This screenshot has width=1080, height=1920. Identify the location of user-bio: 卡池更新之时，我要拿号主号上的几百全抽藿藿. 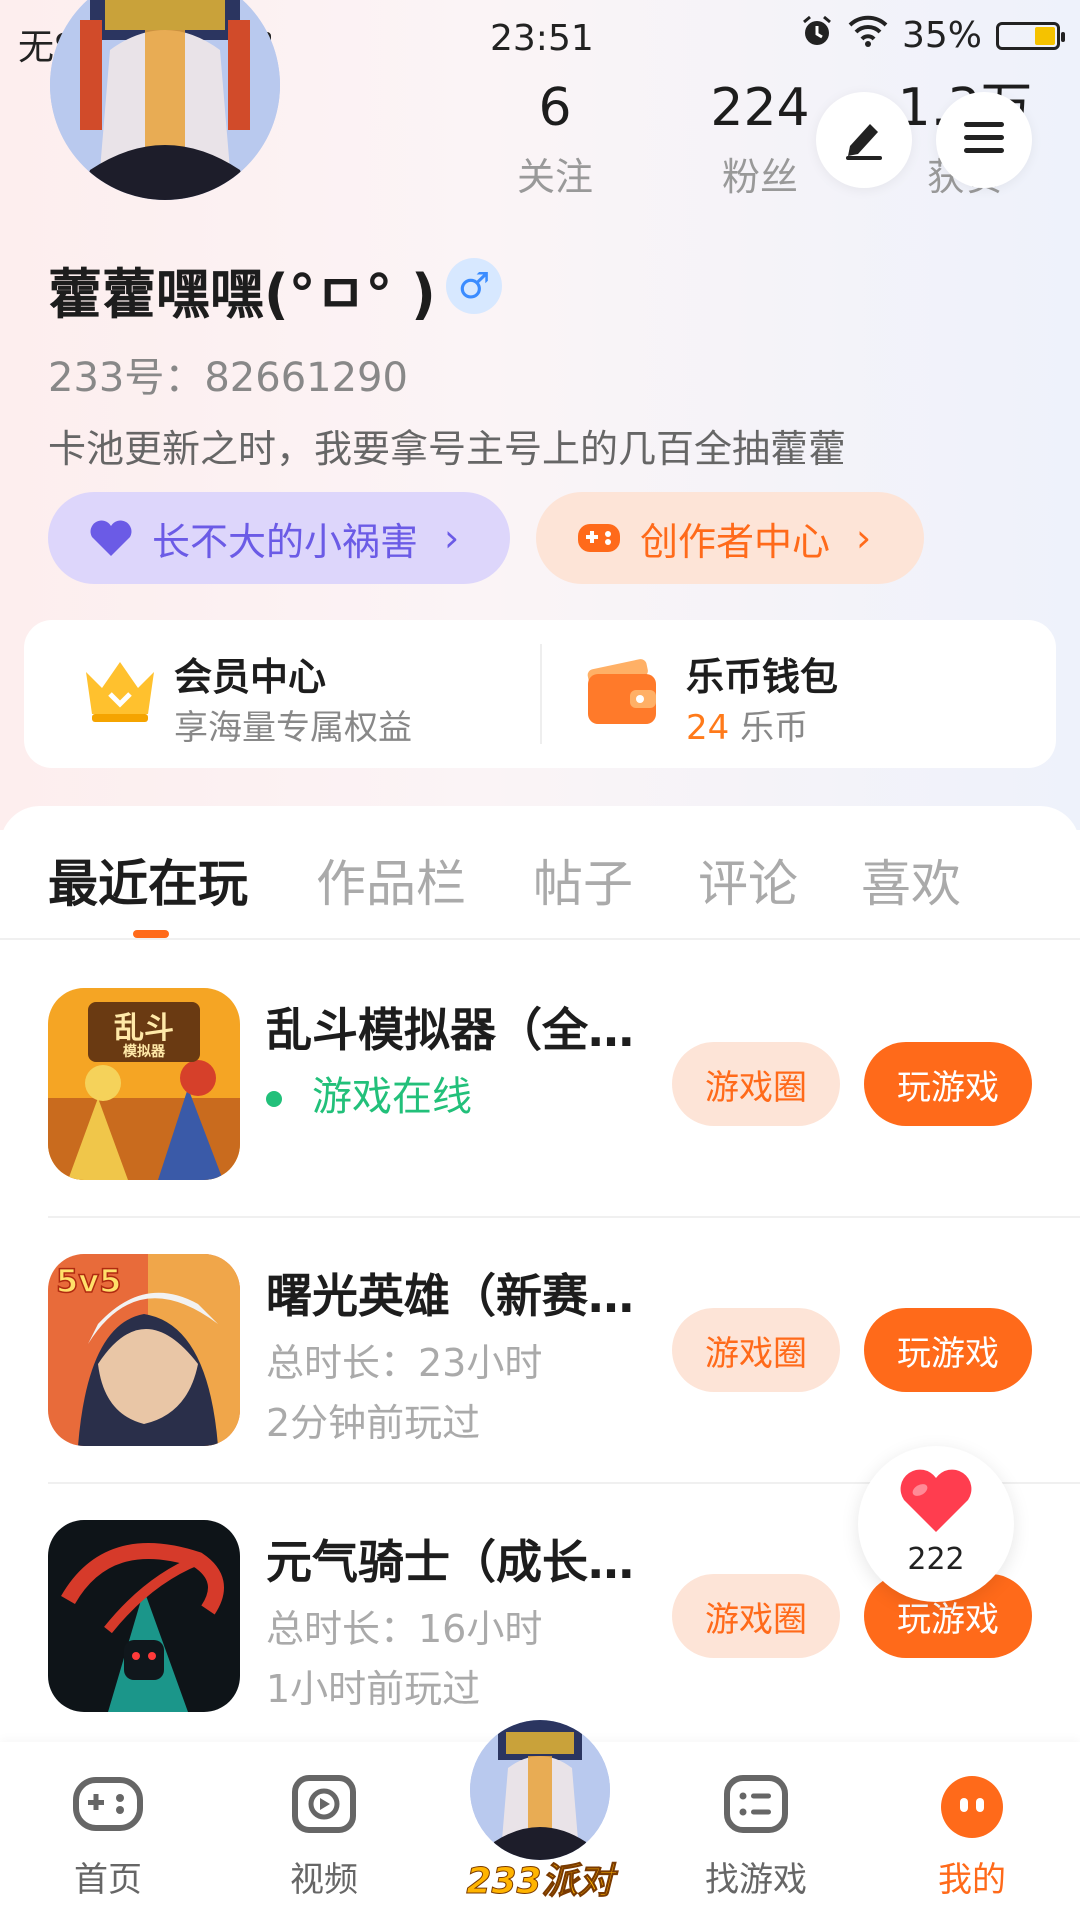
(447, 449).